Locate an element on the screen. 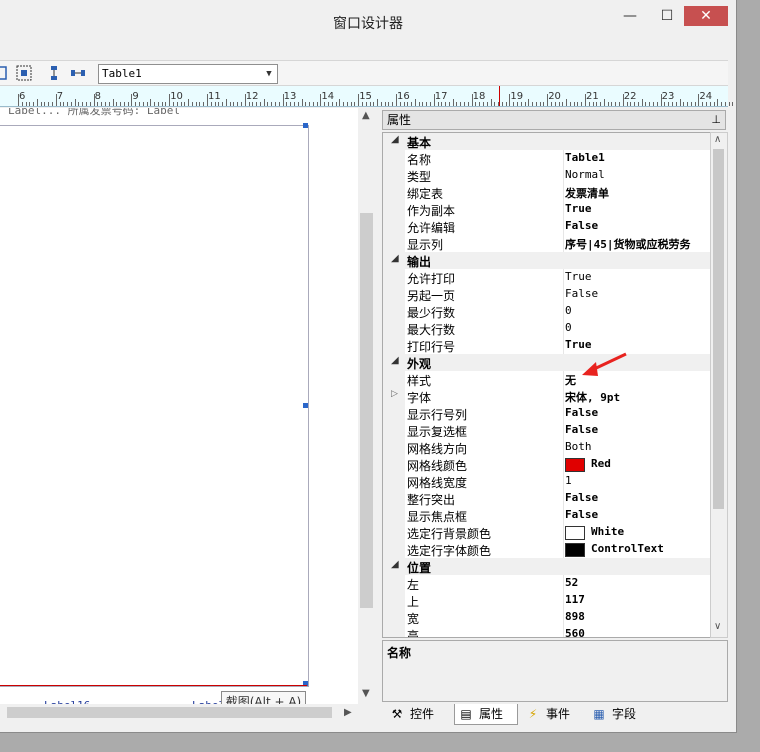  property-value: 1 is located at coordinates (568, 480).